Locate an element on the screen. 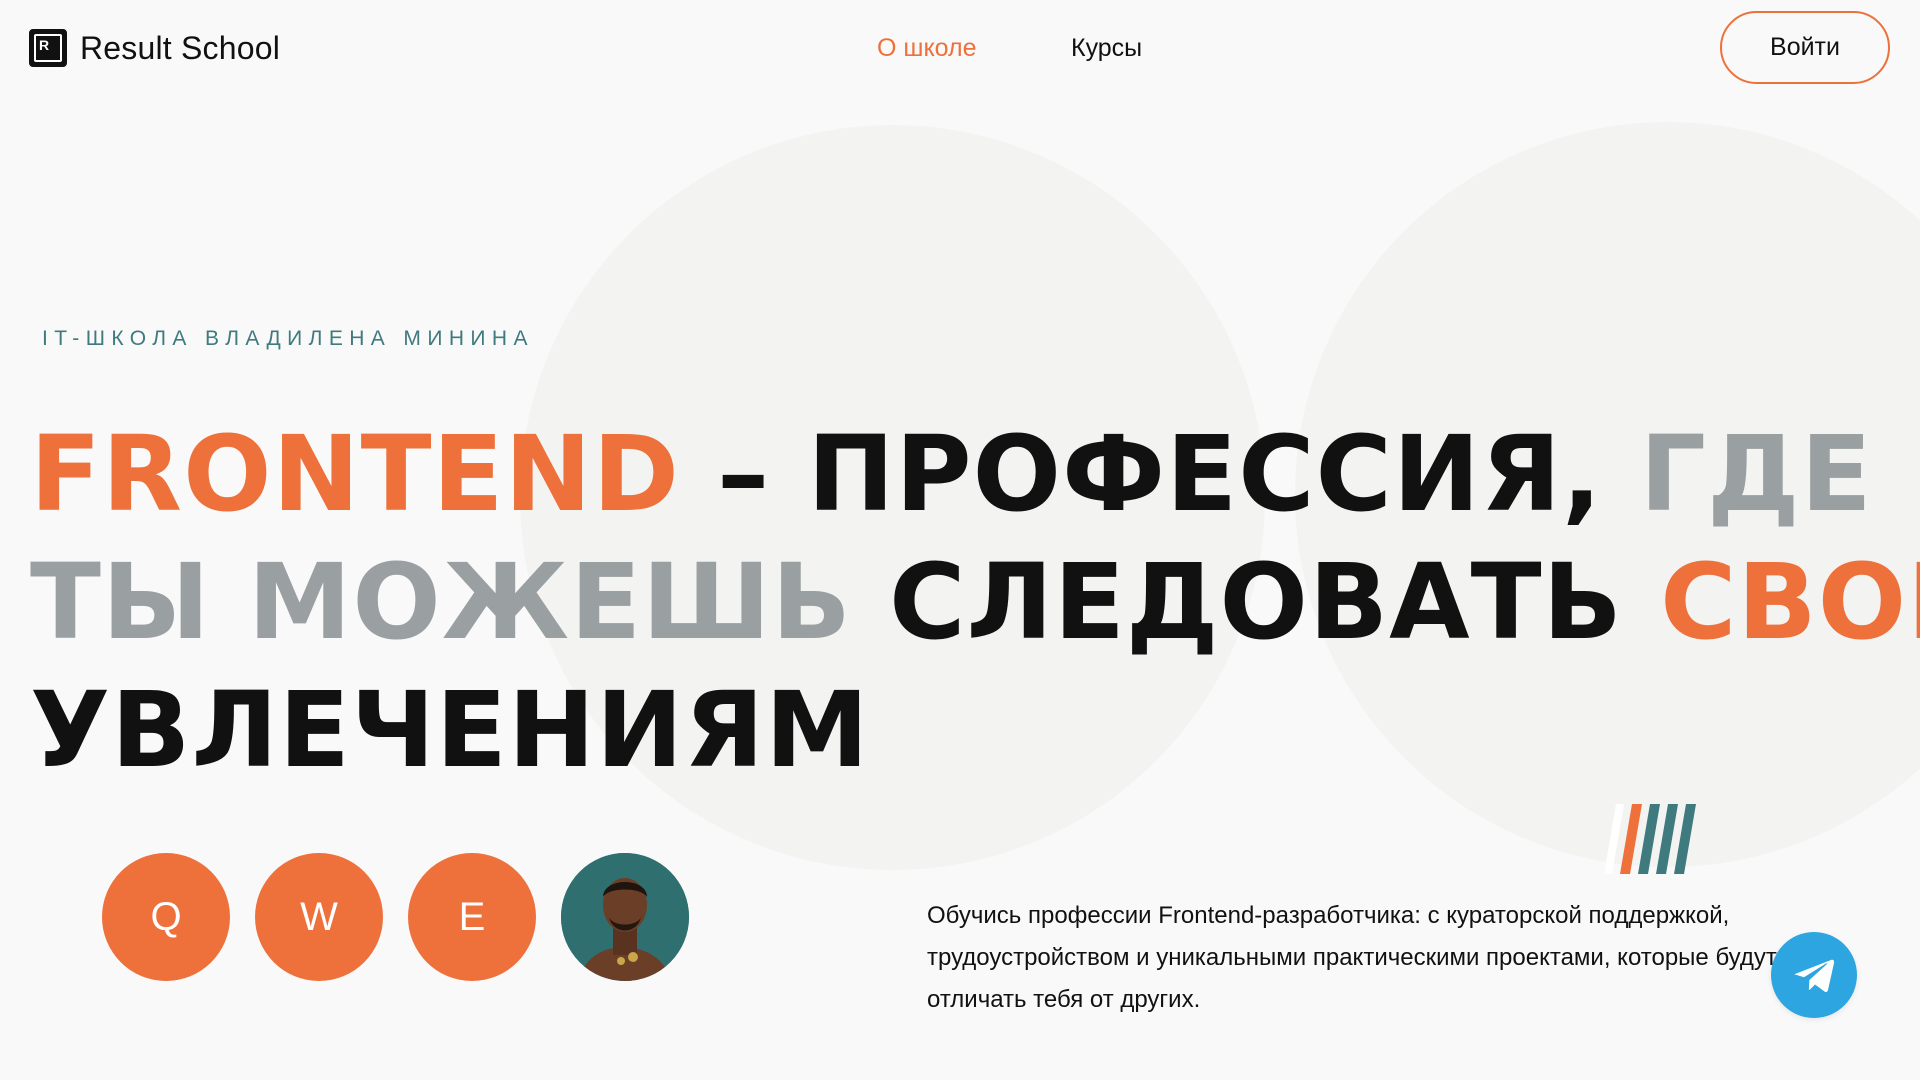  nav-courses: Курсы is located at coordinates (1106, 48).